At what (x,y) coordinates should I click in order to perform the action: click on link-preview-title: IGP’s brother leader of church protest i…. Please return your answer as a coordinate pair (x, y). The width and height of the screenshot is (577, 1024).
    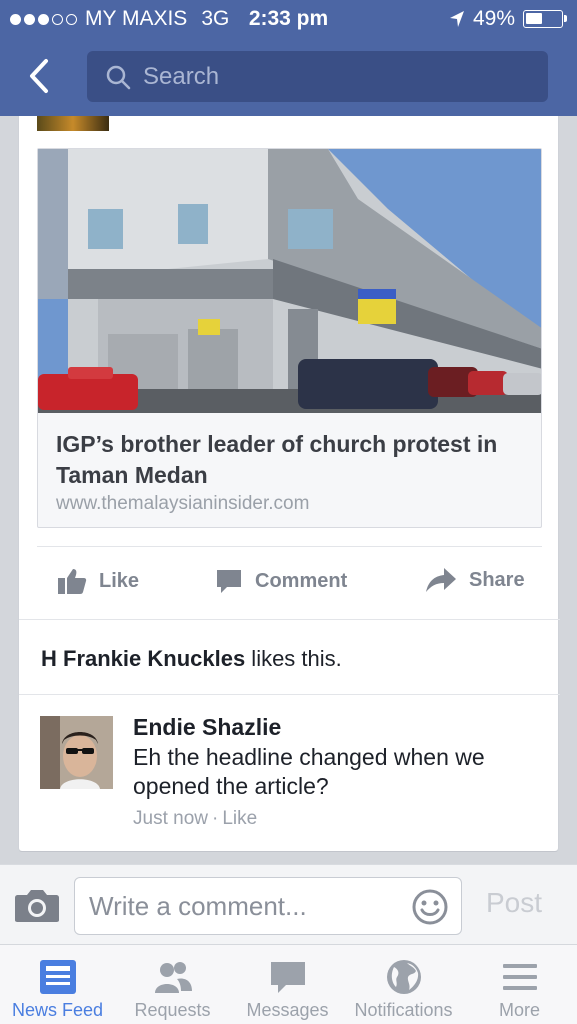
    Looking at the image, I should click on (291, 460).